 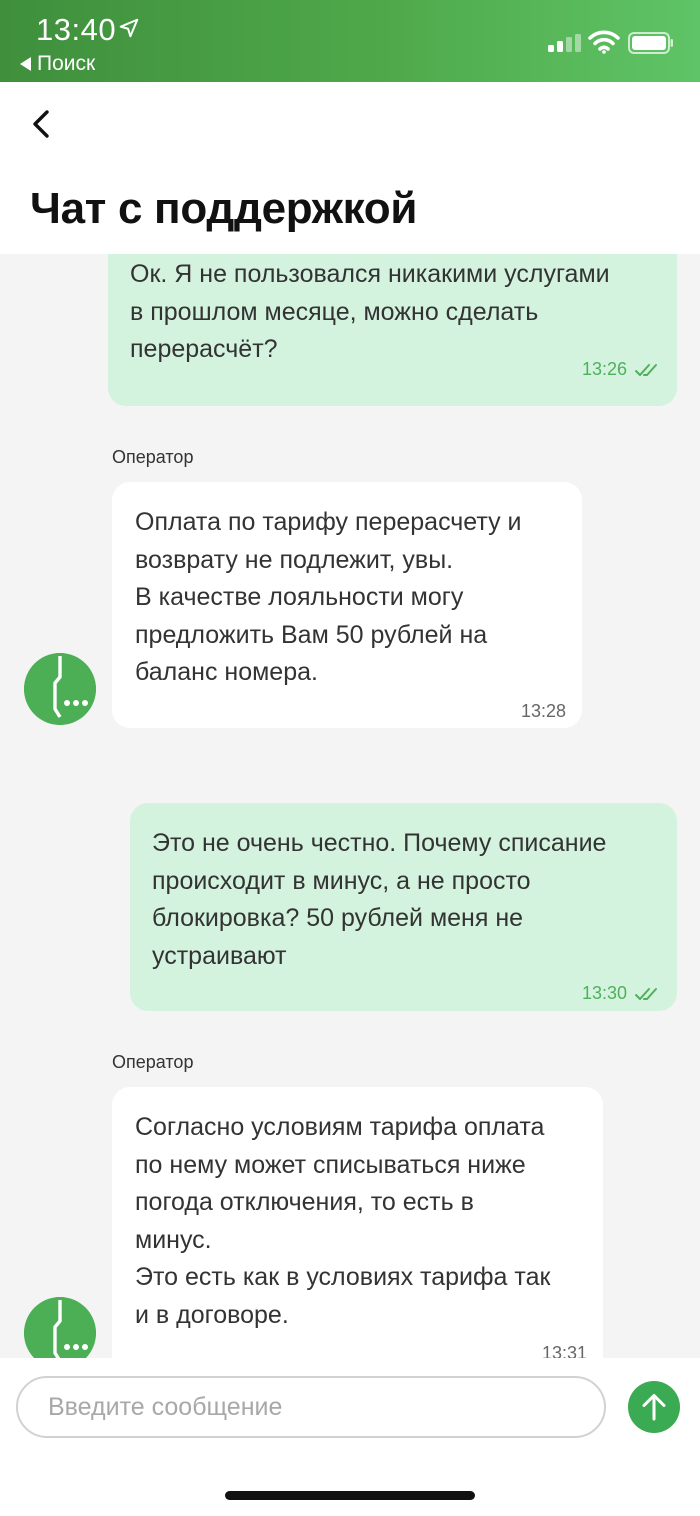 I want to click on location-arrow-icon, so click(x=129, y=28).